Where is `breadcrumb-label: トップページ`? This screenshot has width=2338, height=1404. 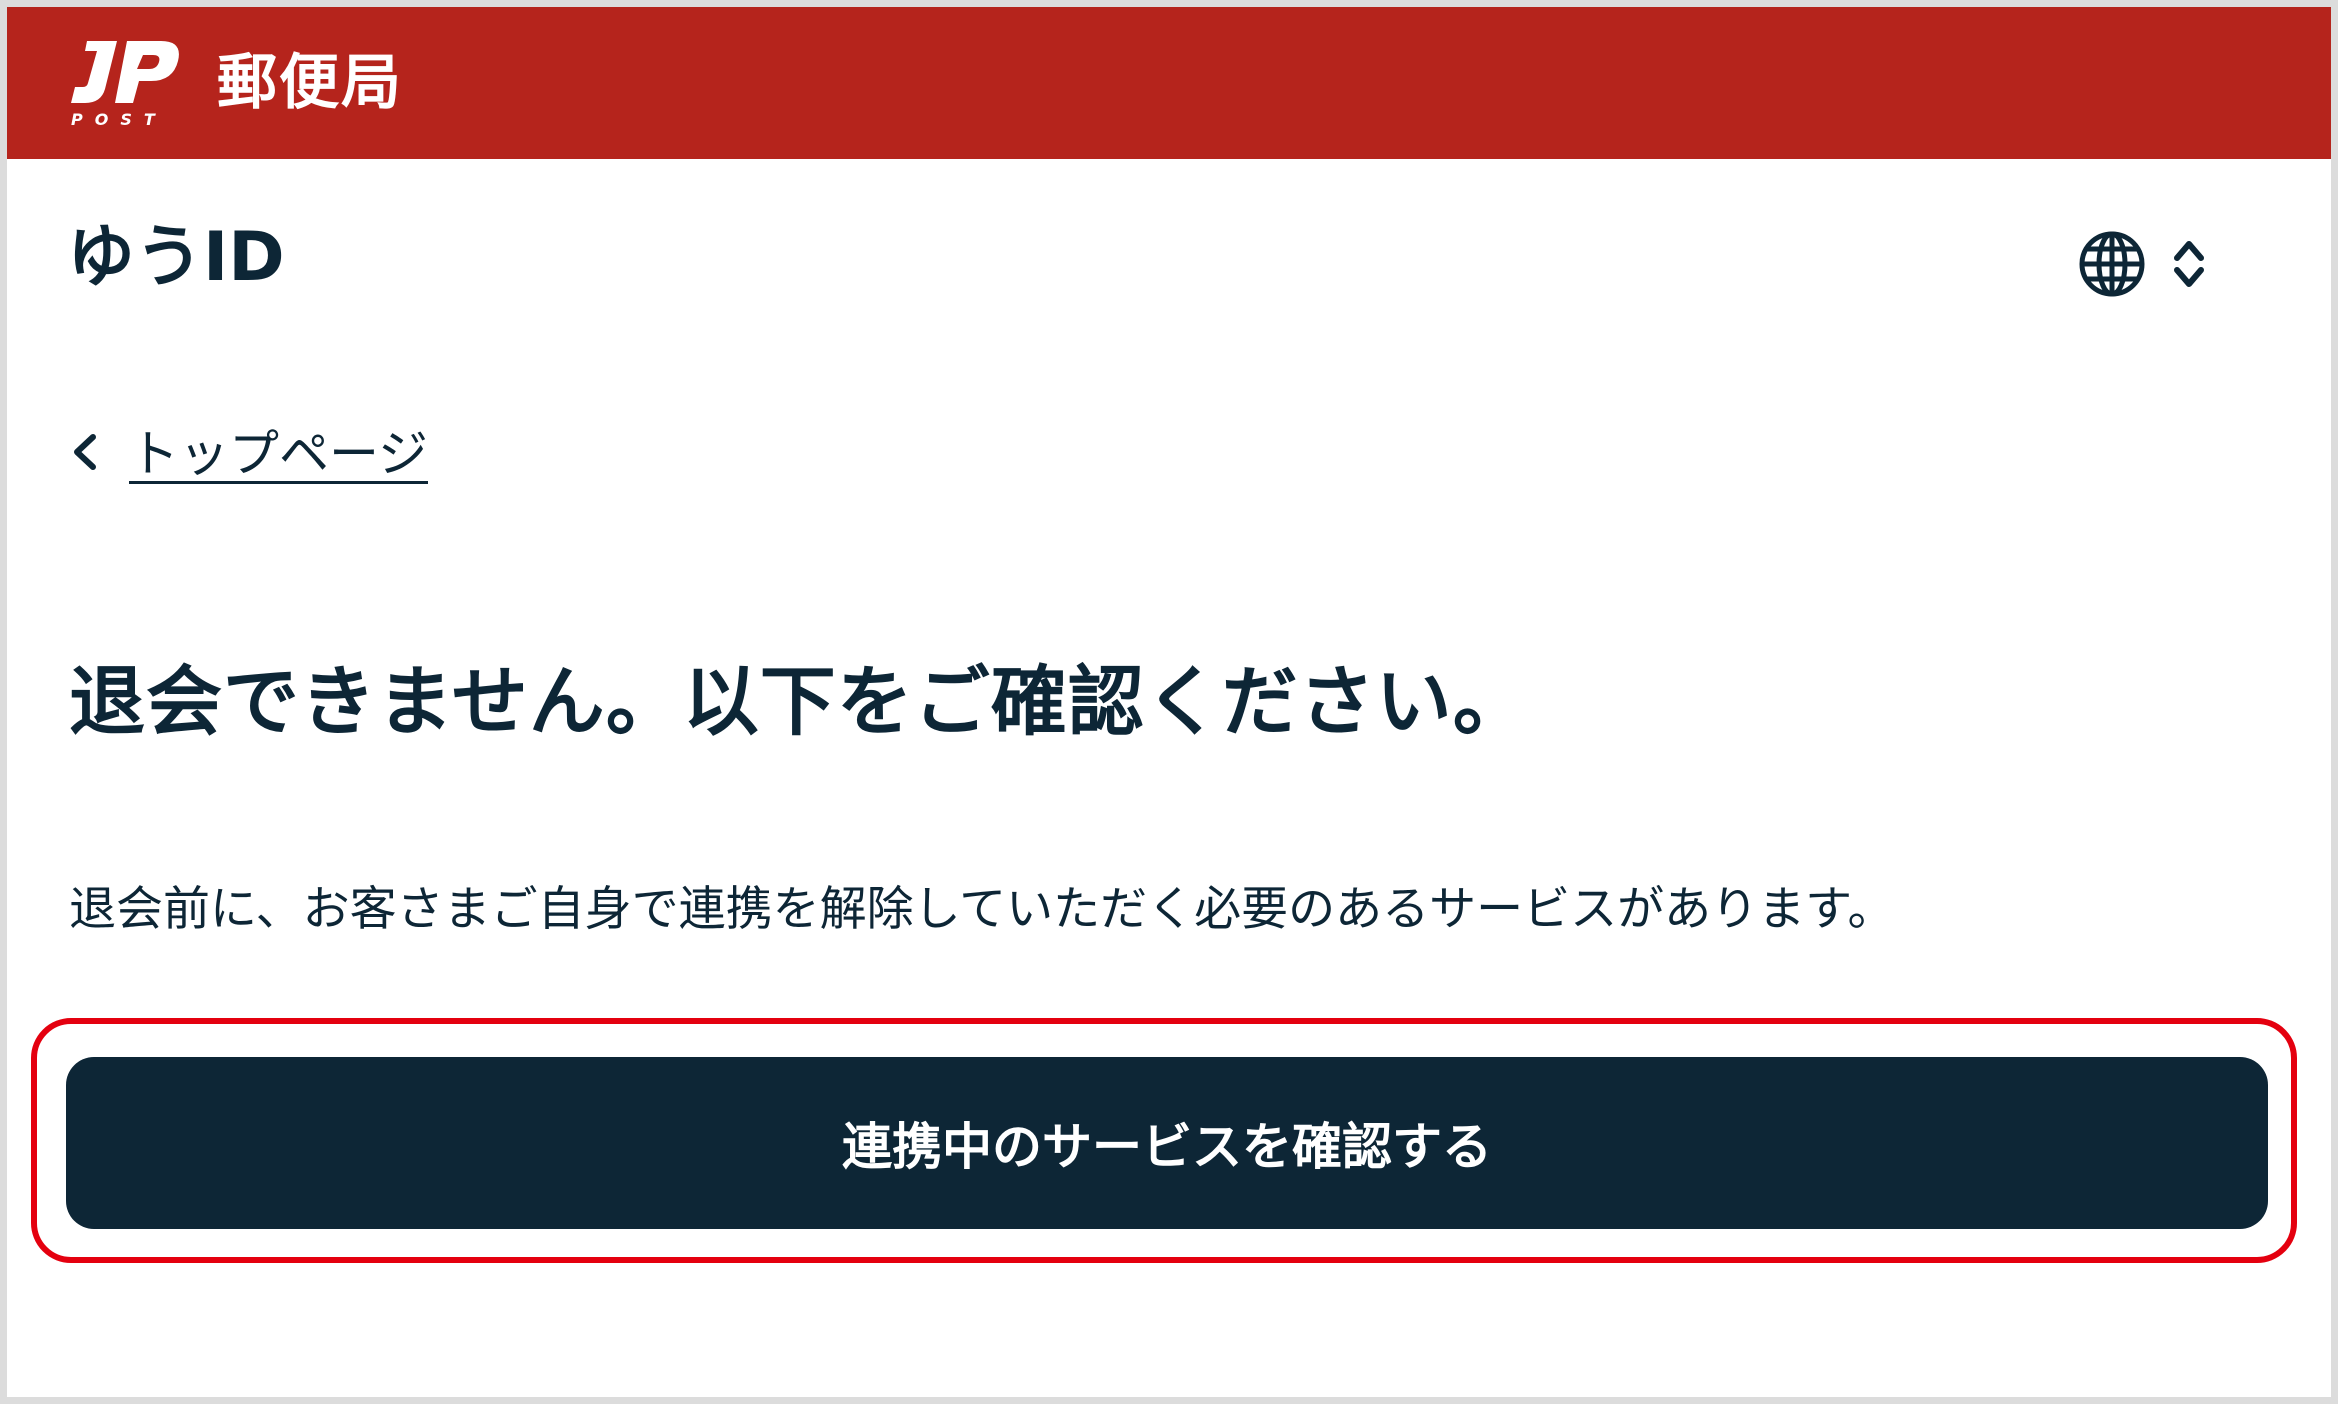
breadcrumb-label: トップページ is located at coordinates (278, 454).